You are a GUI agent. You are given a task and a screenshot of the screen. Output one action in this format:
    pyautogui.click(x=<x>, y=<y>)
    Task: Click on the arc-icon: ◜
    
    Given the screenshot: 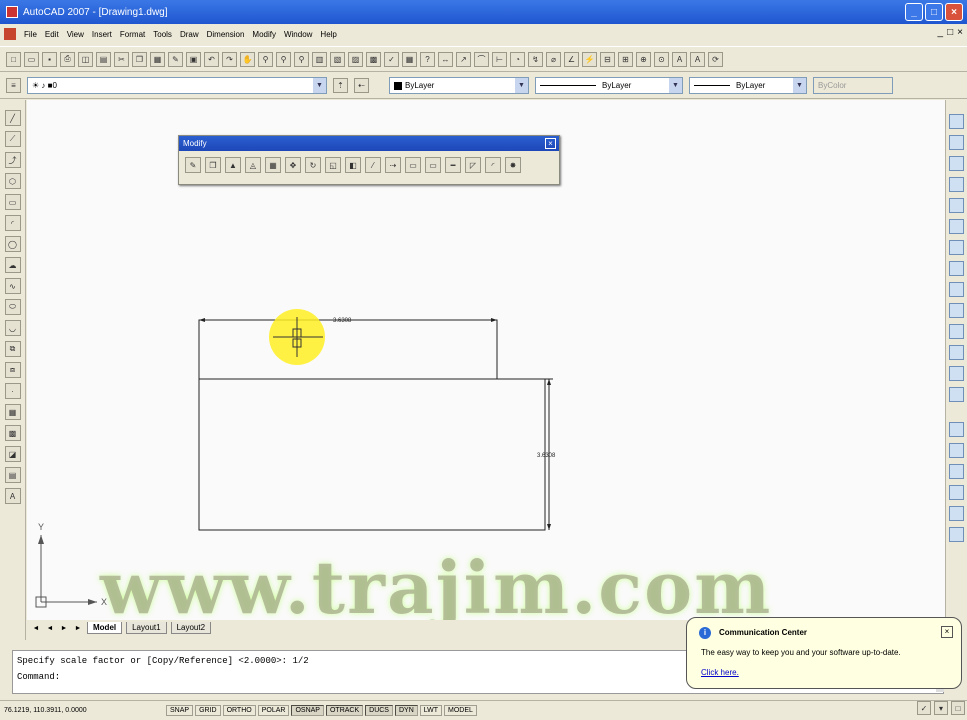 What is the action you would take?
    pyautogui.click(x=12, y=223)
    